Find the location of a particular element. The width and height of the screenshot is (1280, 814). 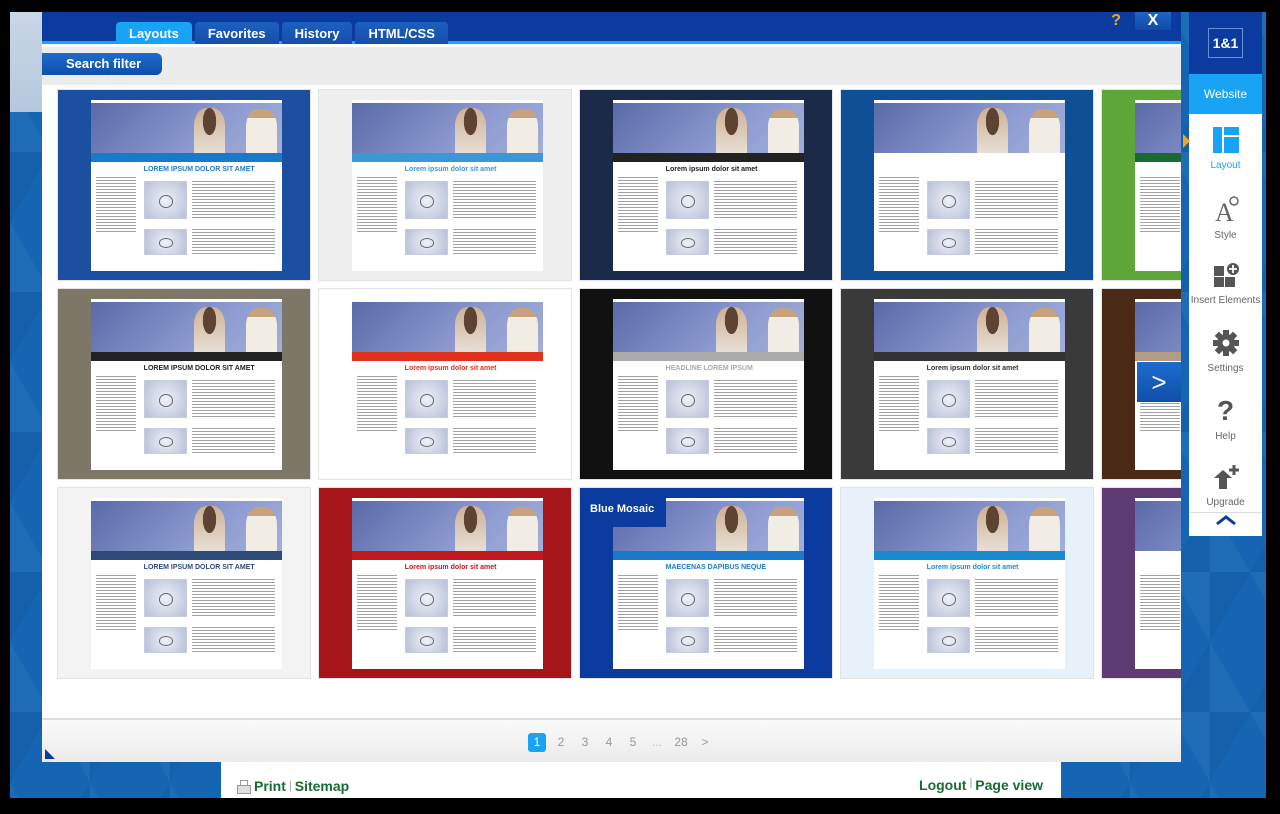

tab-layouts: Layouts is located at coordinates (154, 33).